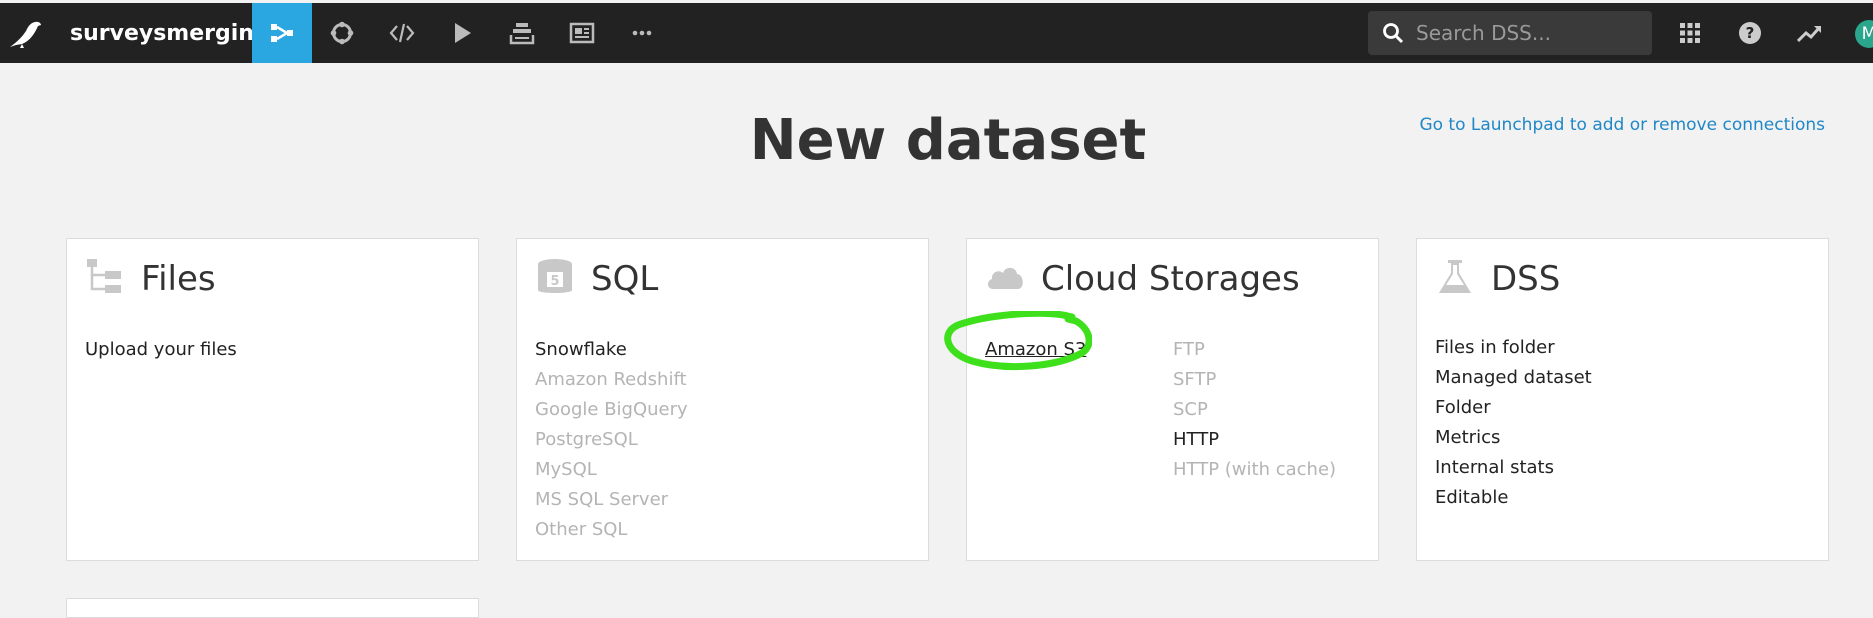  Describe the element at coordinates (26, 34) in the screenshot. I see `dataiku-bird-logo-icon` at that location.